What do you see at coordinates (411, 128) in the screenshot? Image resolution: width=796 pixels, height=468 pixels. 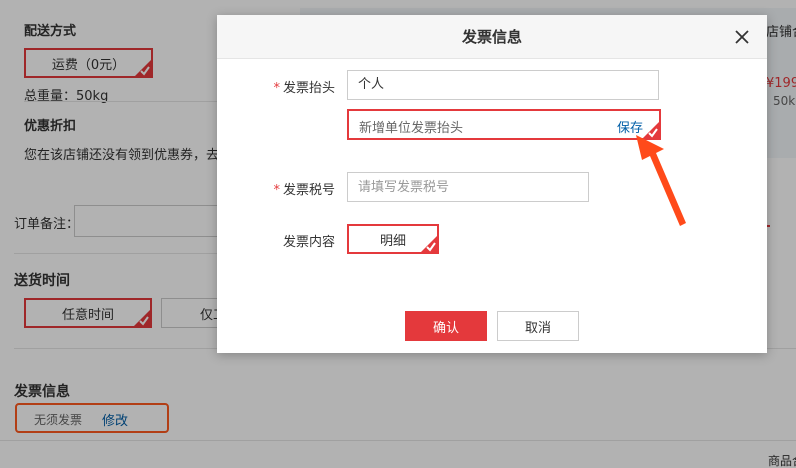 I see `new-company-title-placeholder: 新增单位发票抬头` at bounding box center [411, 128].